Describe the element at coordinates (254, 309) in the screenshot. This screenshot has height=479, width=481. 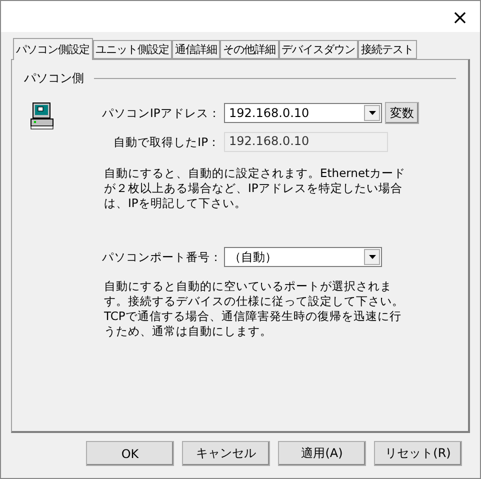
I see `port-note: 自動にすると自動的に空いているポートが選択されます。接続するデバイスの仕様に従って設定して下さい。TCPで通信する場合、通信障害発生時の復帰を迅速に行うため、通常は自動にします。` at that location.